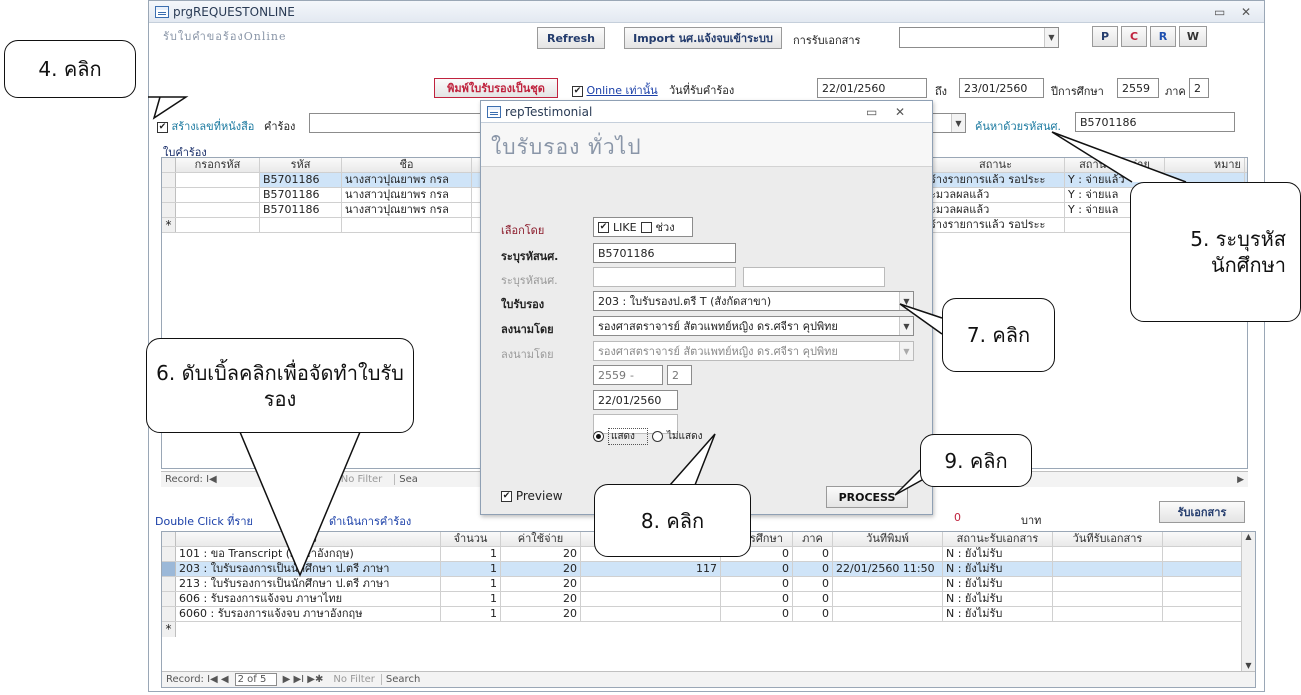  Describe the element at coordinates (1155, 122) in the screenshot. I see `search-id-input: B5701186` at that location.